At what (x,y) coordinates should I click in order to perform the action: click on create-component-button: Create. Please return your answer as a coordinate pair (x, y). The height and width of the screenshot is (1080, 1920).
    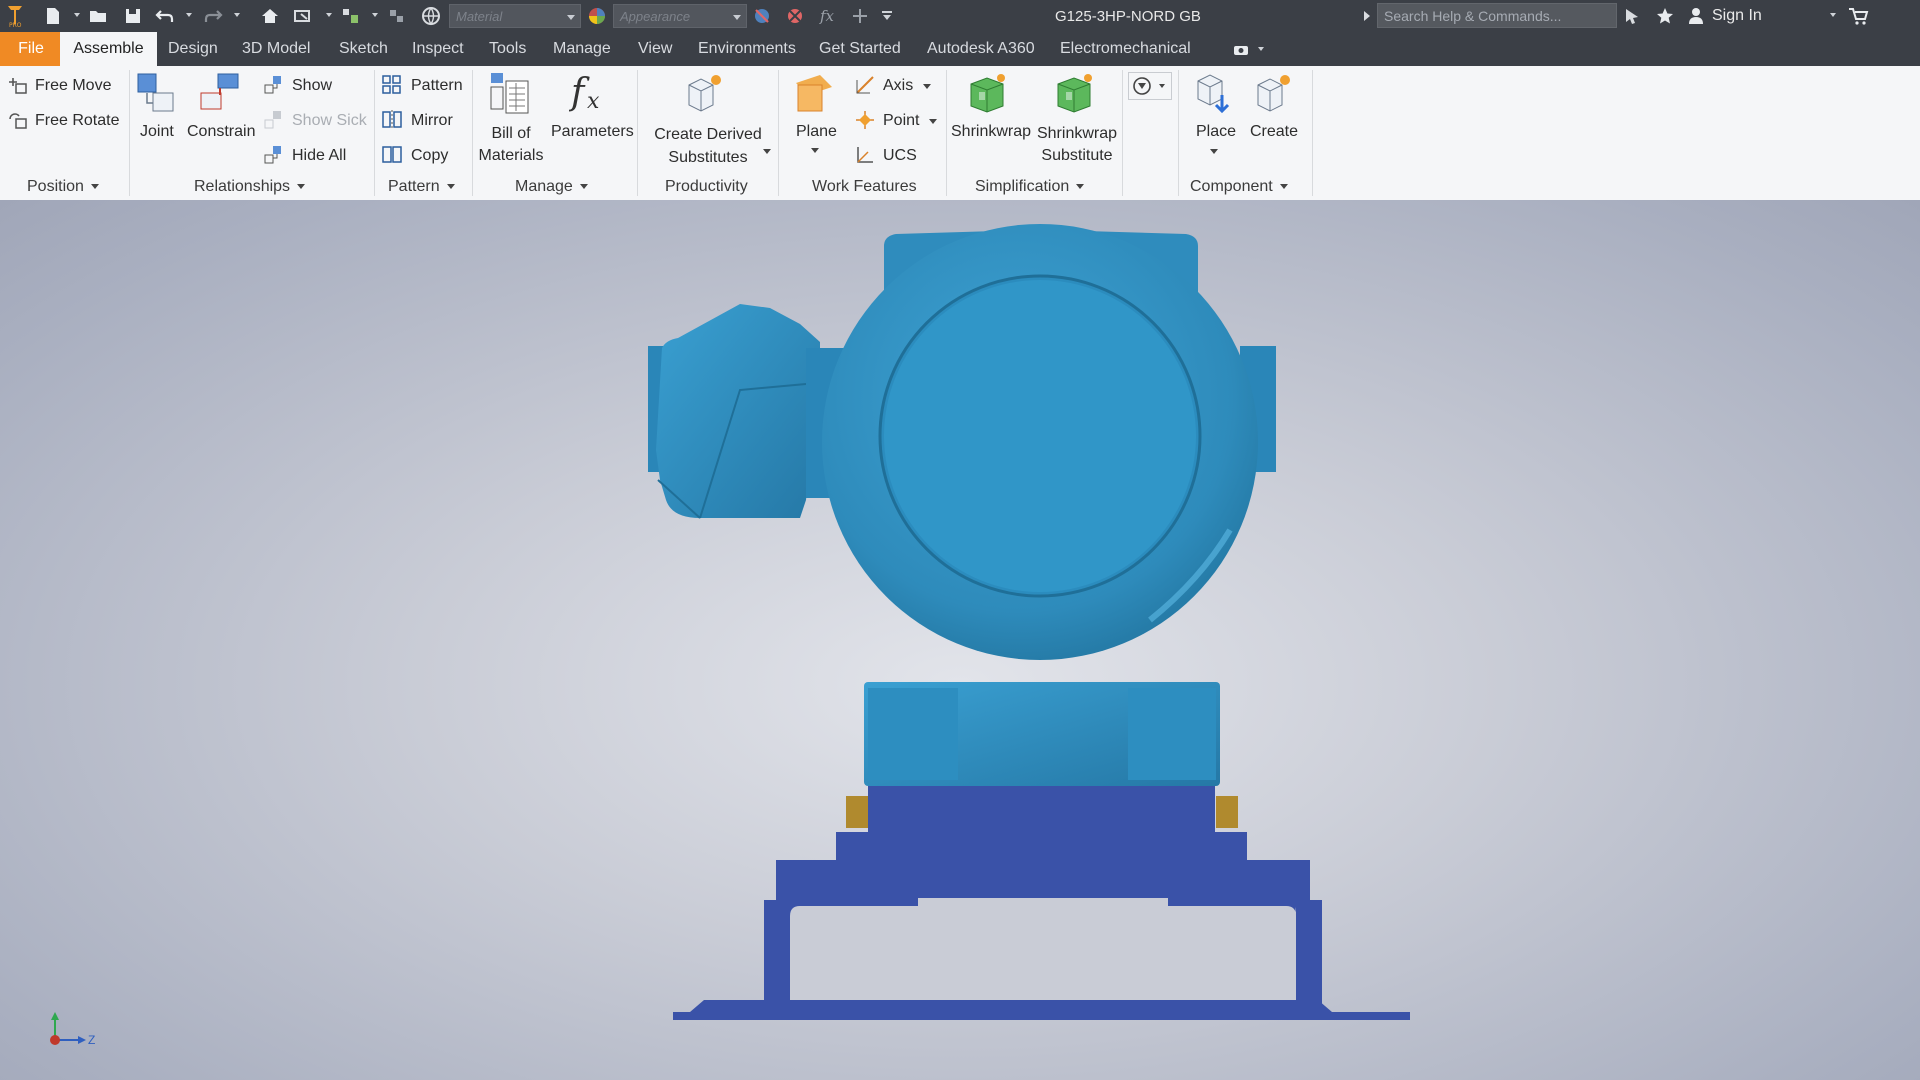
    Looking at the image, I should click on (1274, 132).